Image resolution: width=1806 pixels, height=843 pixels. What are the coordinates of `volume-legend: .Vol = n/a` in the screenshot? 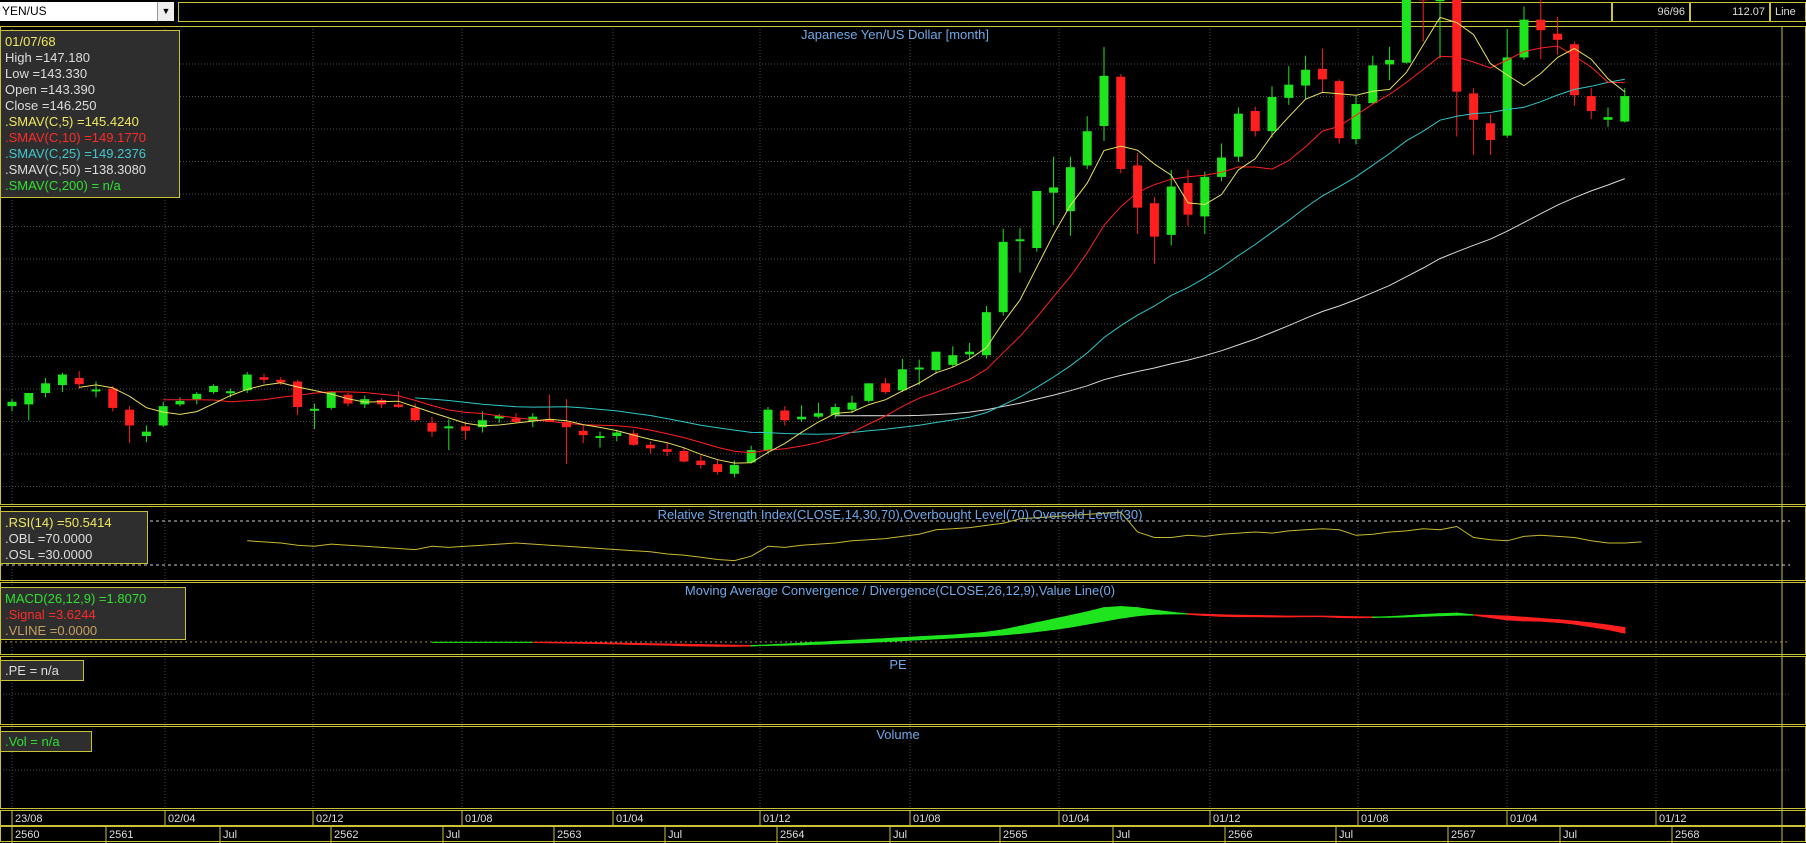 It's located at (46, 741).